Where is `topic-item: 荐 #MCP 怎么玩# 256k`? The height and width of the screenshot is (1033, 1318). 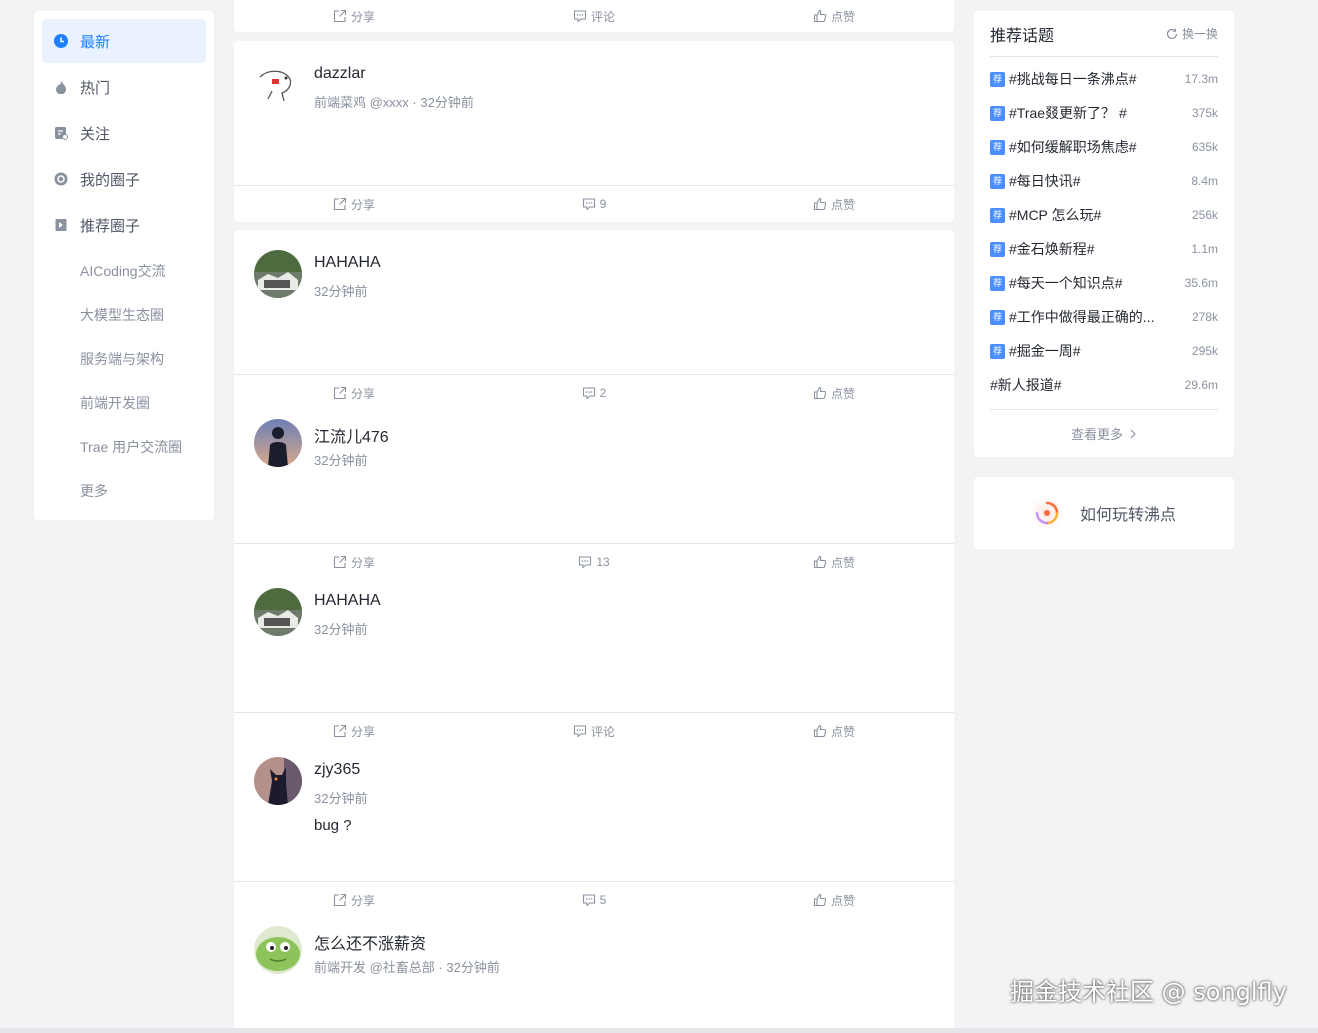
topic-item: 荐 #MCP 怎么玩# 256k is located at coordinates (1104, 215).